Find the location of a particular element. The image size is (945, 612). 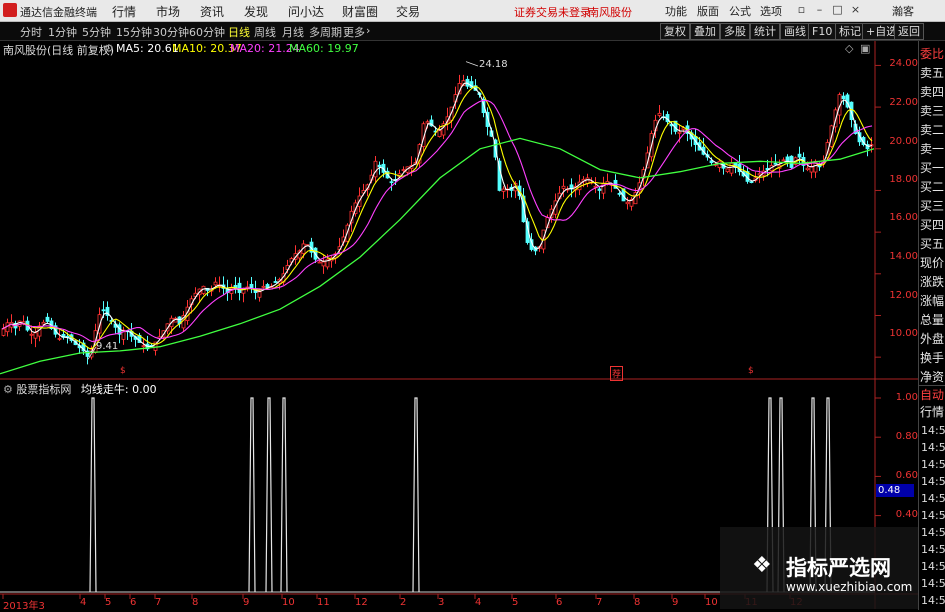

high-price-label: 24.18 is located at coordinates (493, 64).